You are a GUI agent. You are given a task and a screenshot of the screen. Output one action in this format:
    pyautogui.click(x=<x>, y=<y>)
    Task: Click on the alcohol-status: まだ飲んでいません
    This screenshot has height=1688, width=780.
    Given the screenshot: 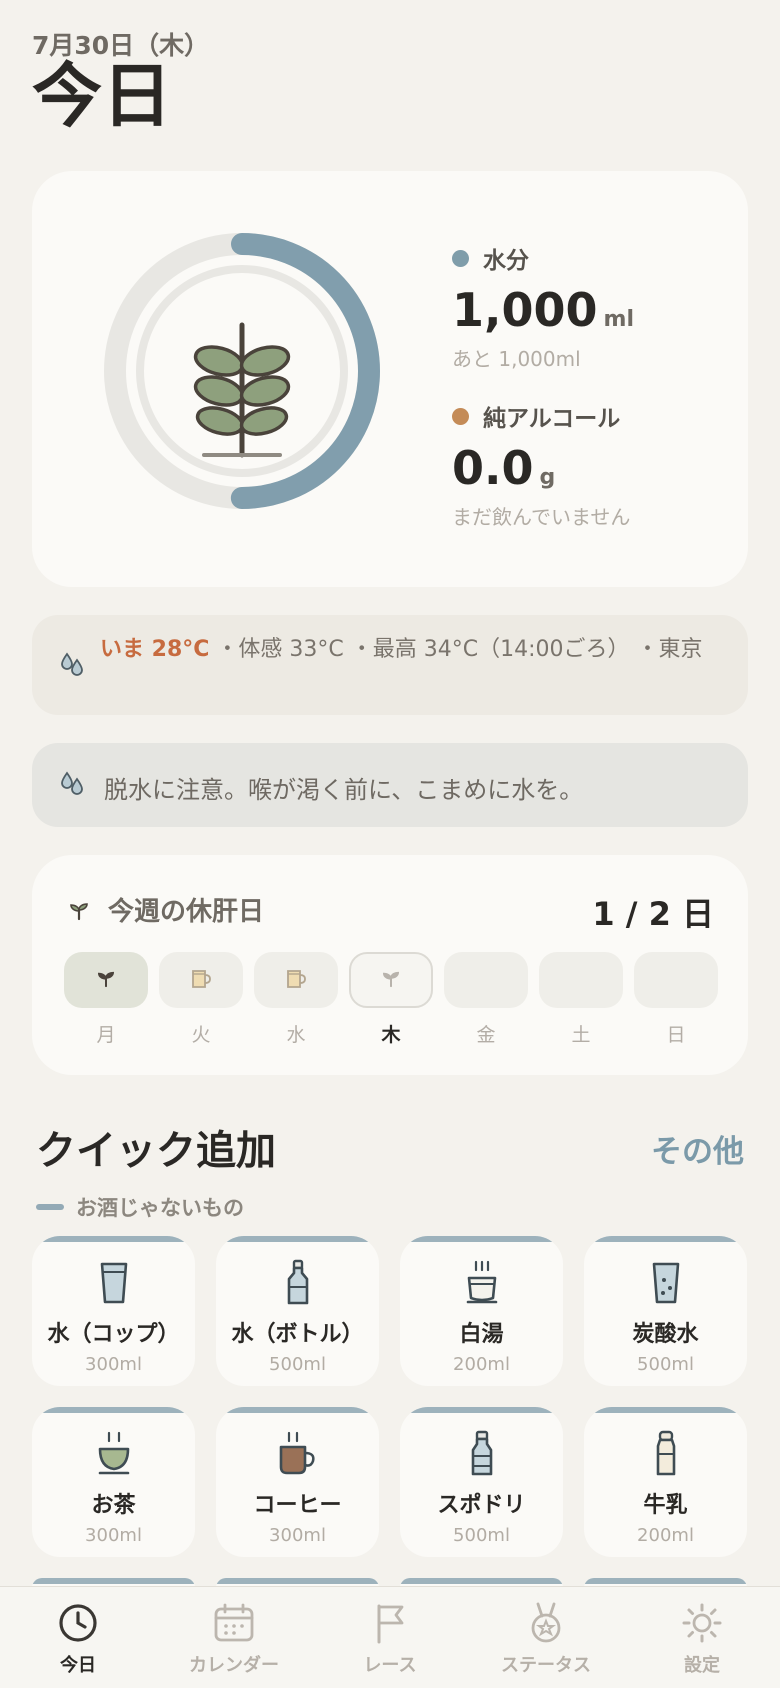 What is the action you would take?
    pyautogui.click(x=541, y=517)
    